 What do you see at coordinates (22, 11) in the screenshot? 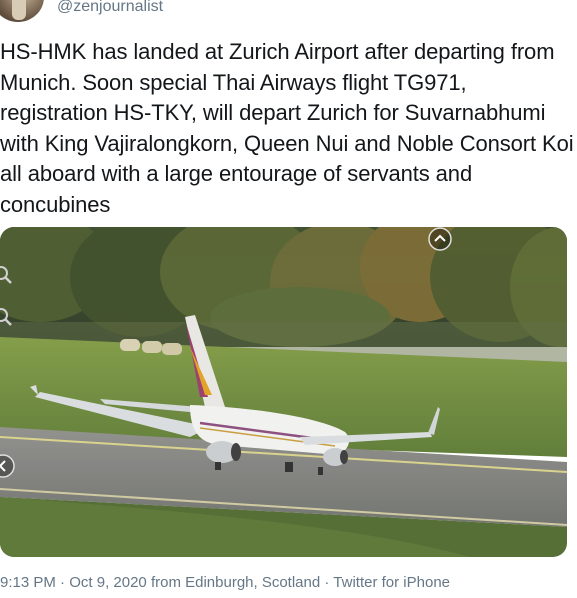
I see `avatar` at bounding box center [22, 11].